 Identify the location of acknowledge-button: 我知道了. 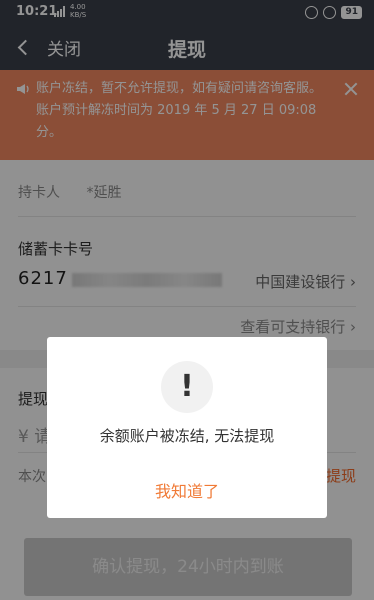
(187, 490).